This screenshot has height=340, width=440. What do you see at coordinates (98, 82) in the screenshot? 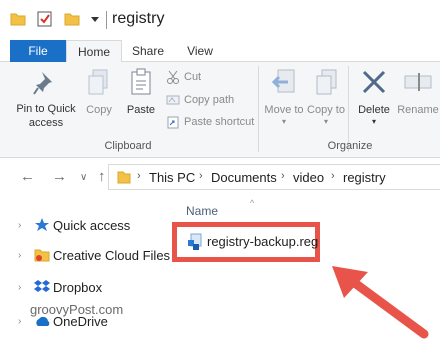
I see `copy-icon` at bounding box center [98, 82].